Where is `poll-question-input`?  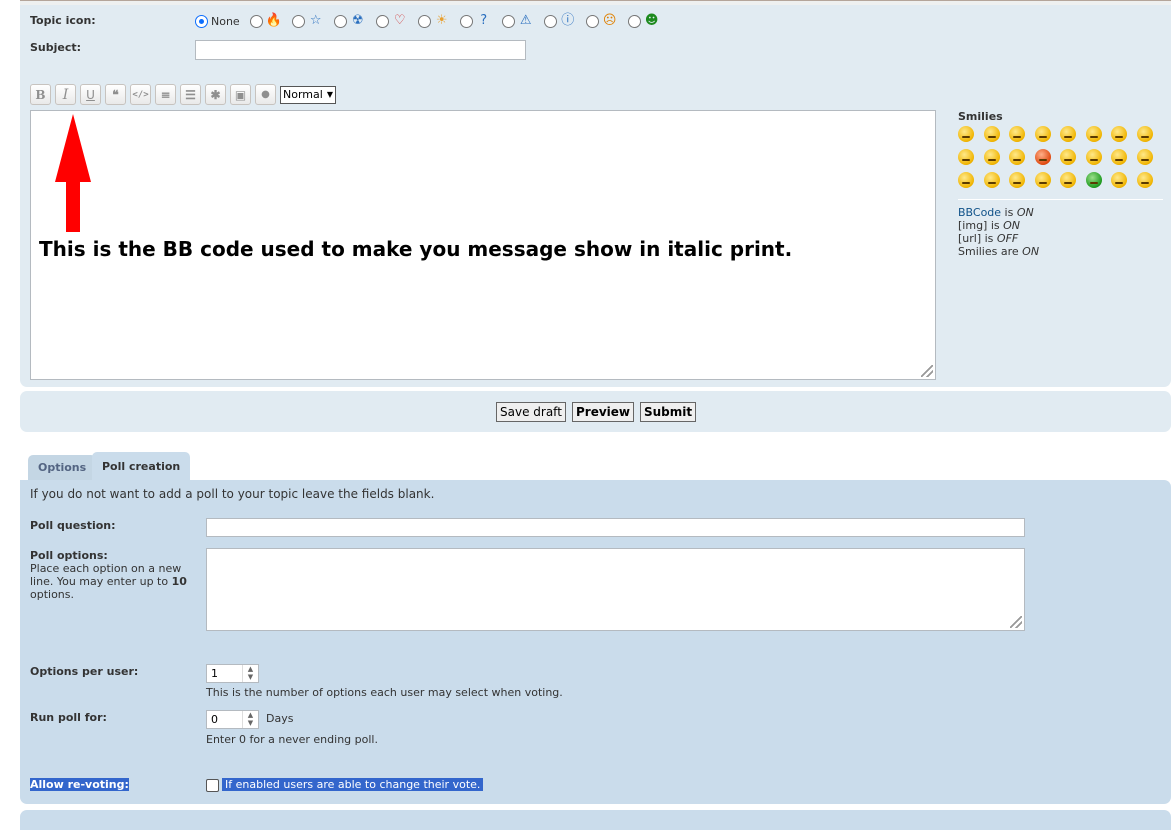
poll-question-input is located at coordinates (615, 527).